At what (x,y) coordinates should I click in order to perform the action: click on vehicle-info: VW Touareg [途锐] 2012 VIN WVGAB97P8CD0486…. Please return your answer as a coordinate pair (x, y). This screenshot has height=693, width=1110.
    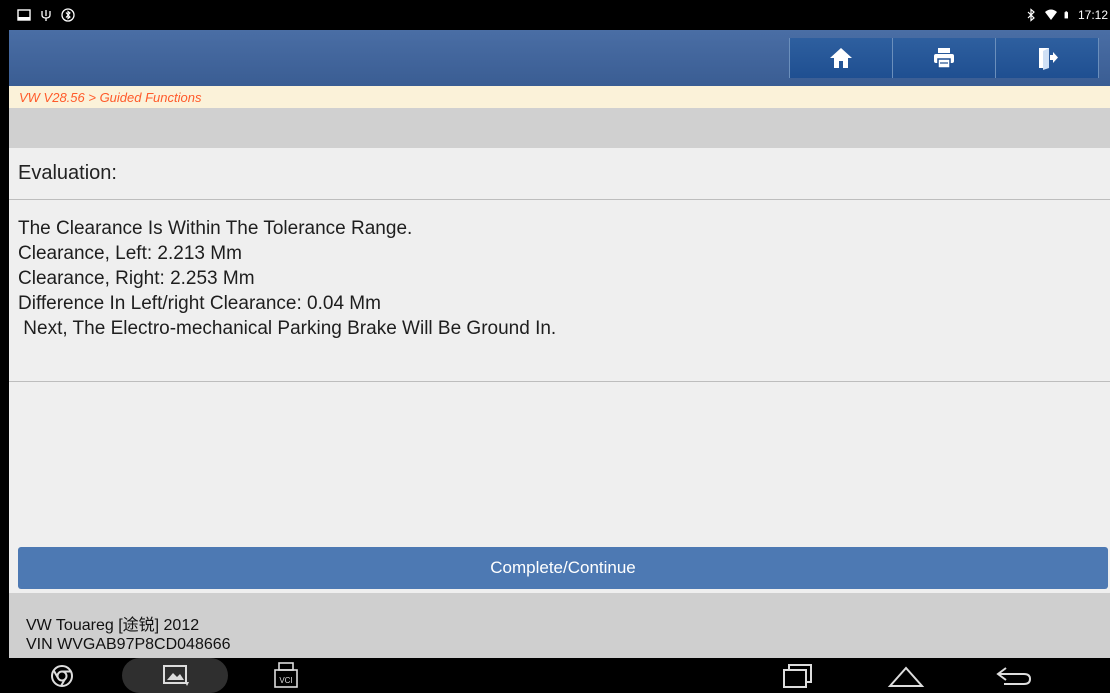
    Looking at the image, I should click on (559, 625).